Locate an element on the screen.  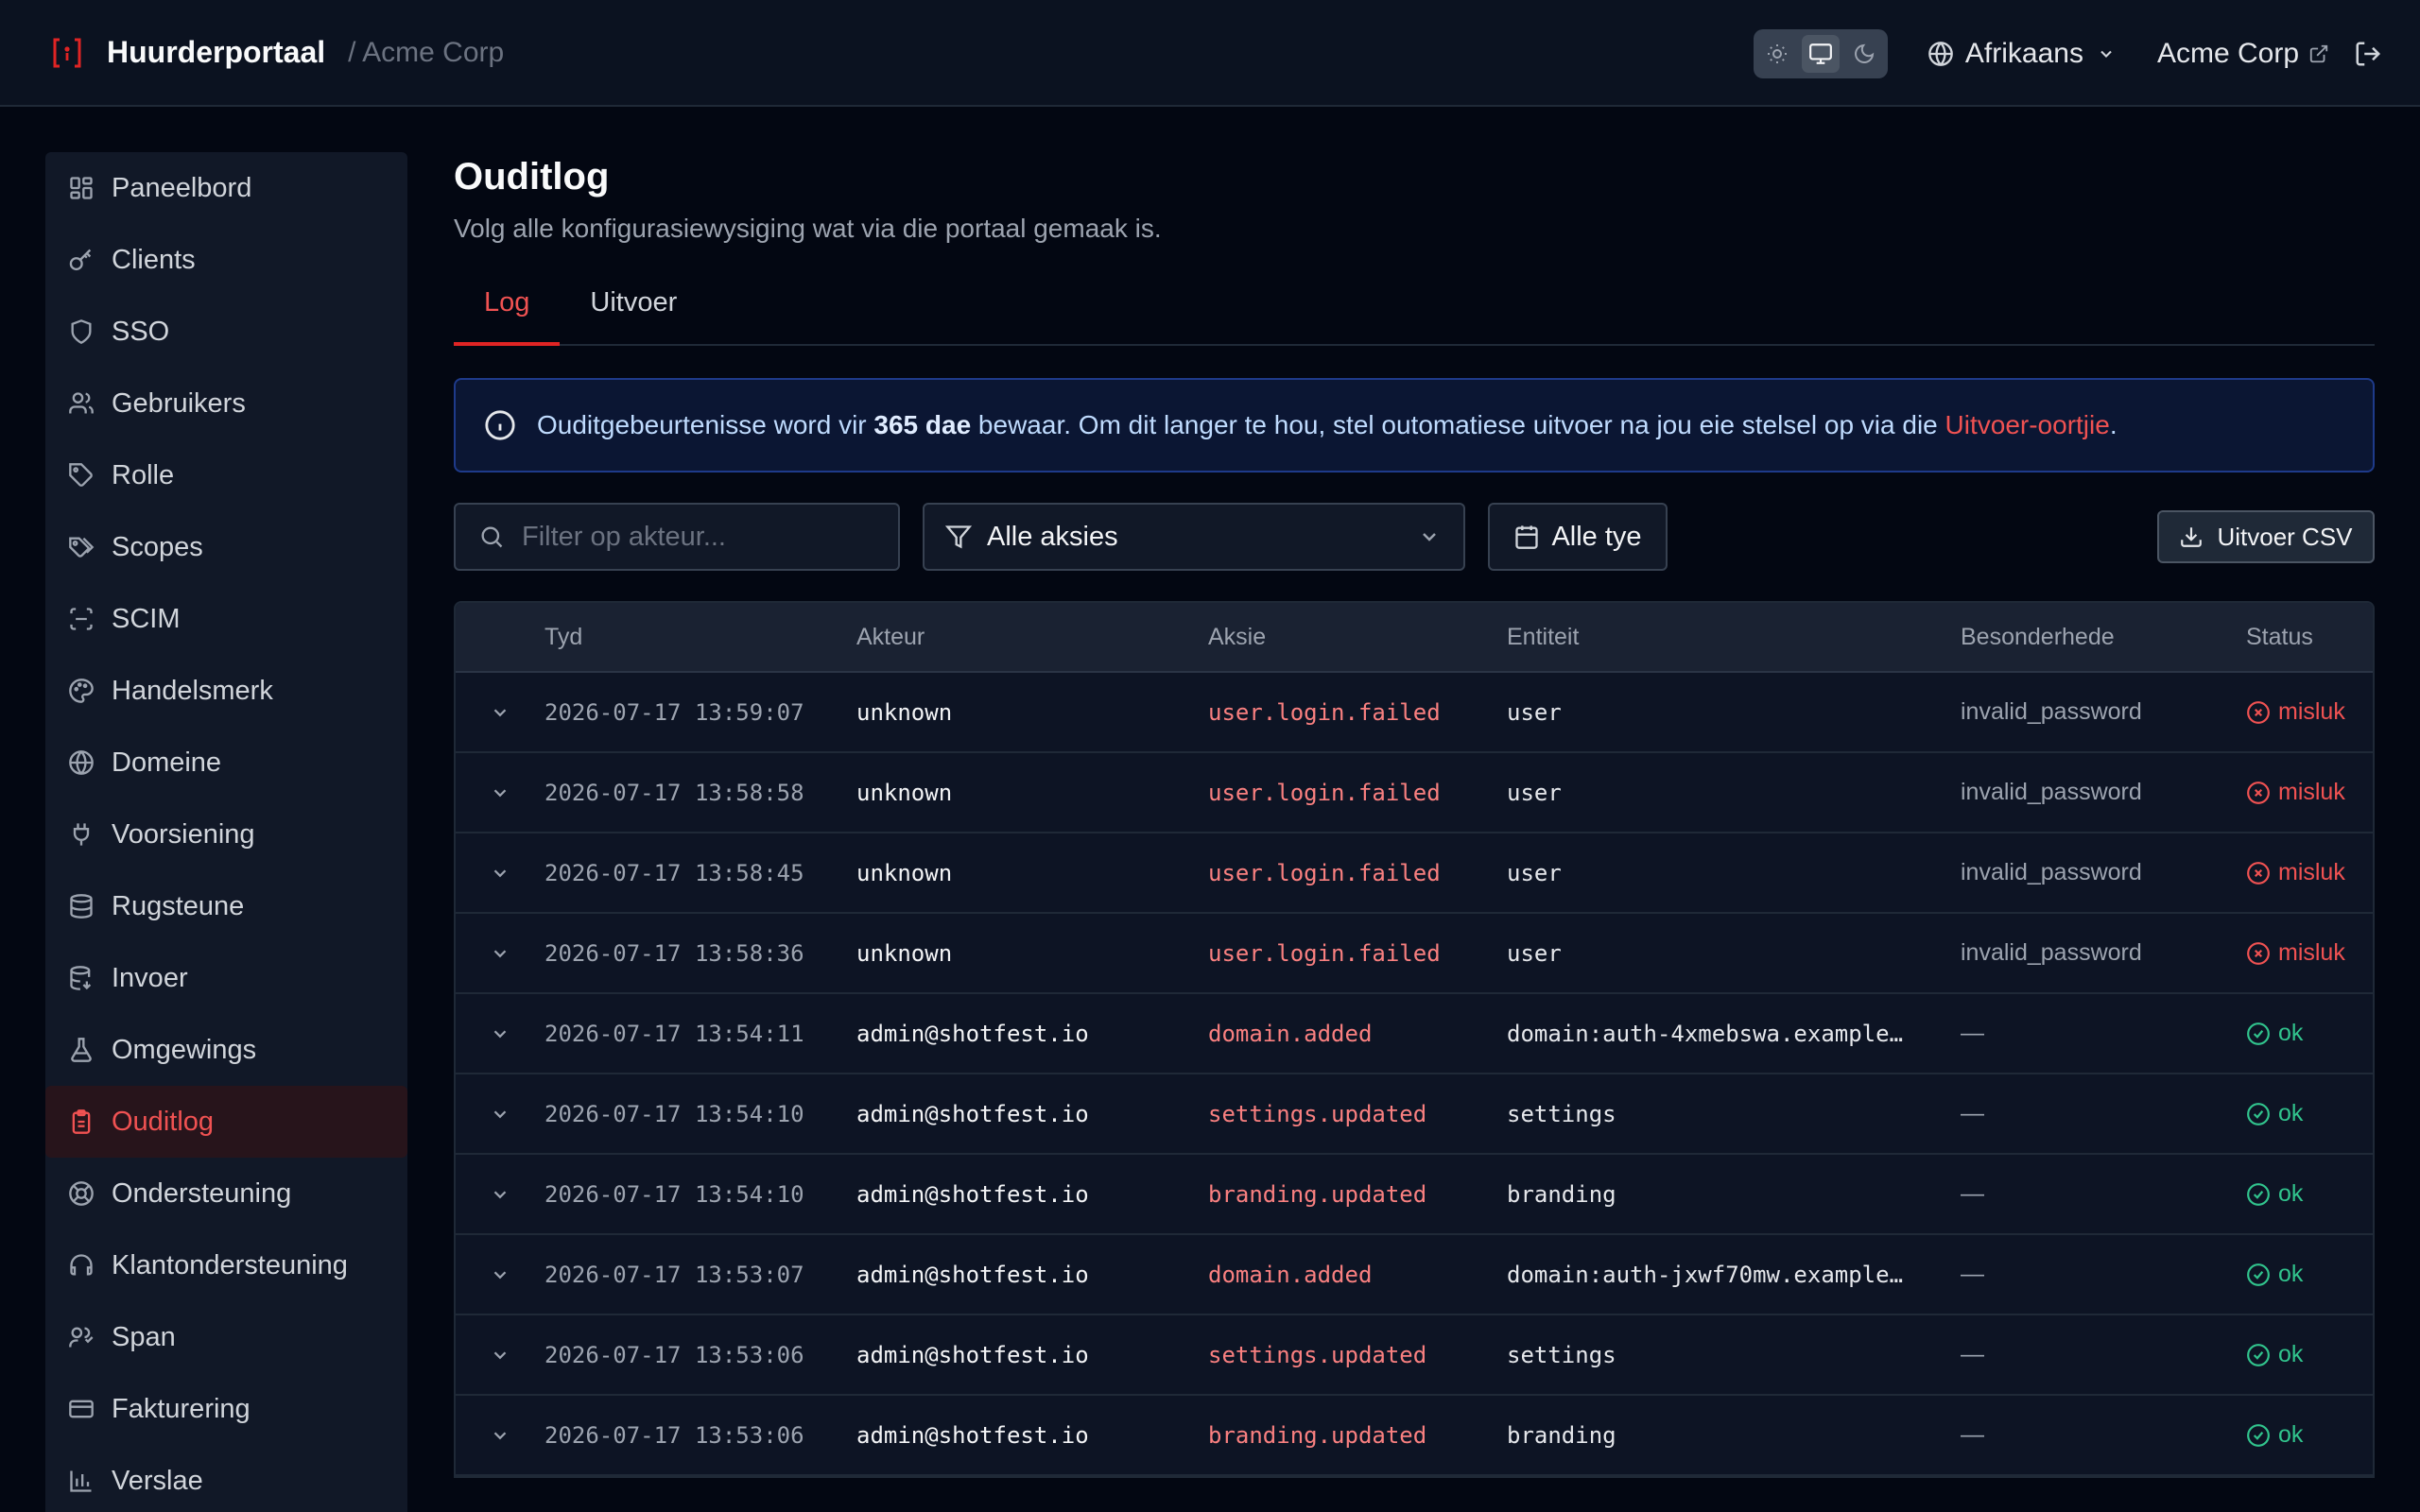
actor-filter-input is located at coordinates (701, 537).